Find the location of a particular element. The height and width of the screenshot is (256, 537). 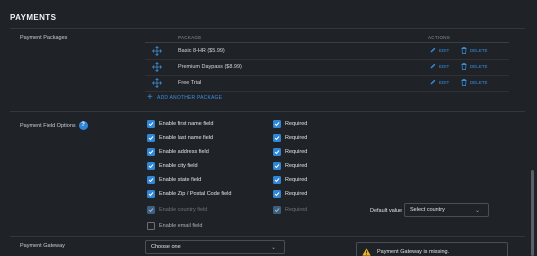

package-row: Free Trial EDIT DELETE is located at coordinates (327, 83).